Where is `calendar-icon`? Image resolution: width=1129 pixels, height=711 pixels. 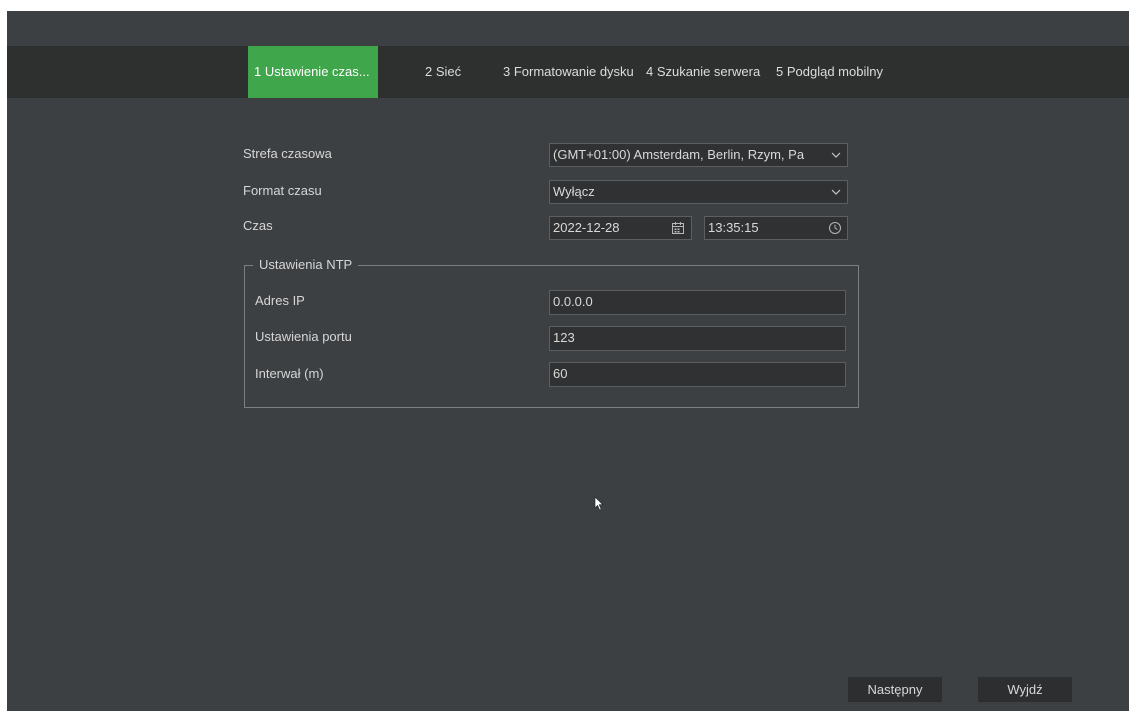 calendar-icon is located at coordinates (678, 228).